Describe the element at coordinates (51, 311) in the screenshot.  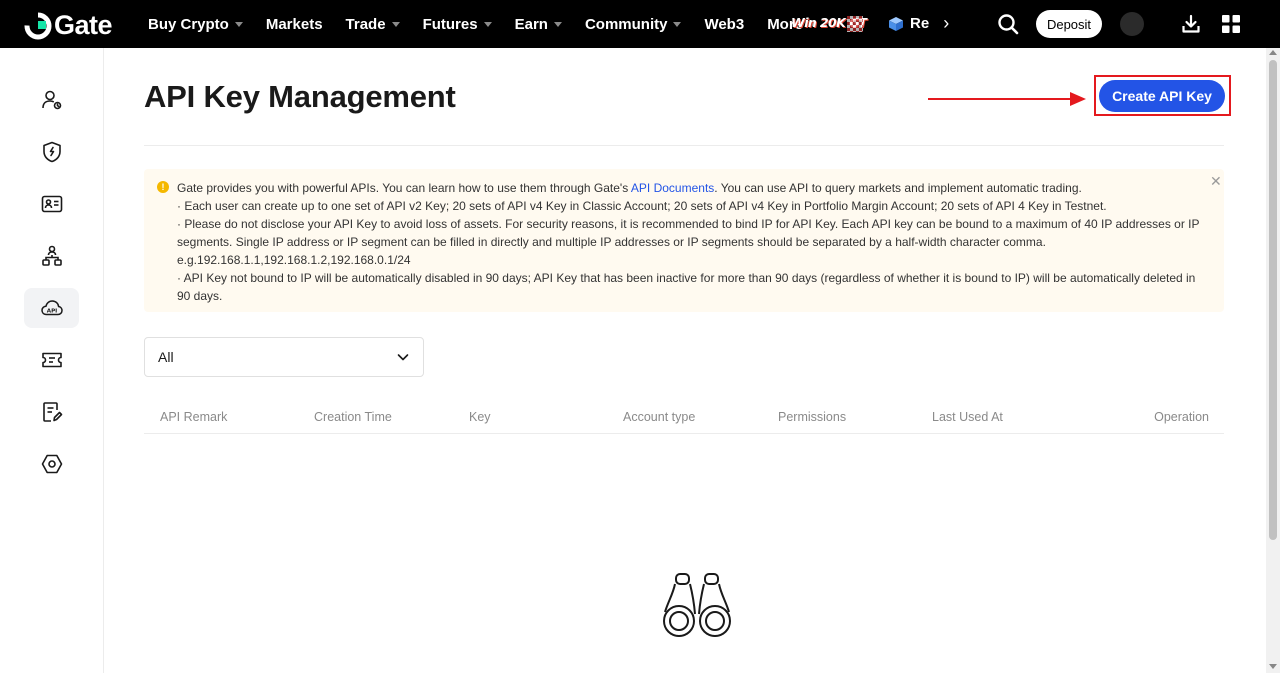
I see `svg-text: API` at that location.